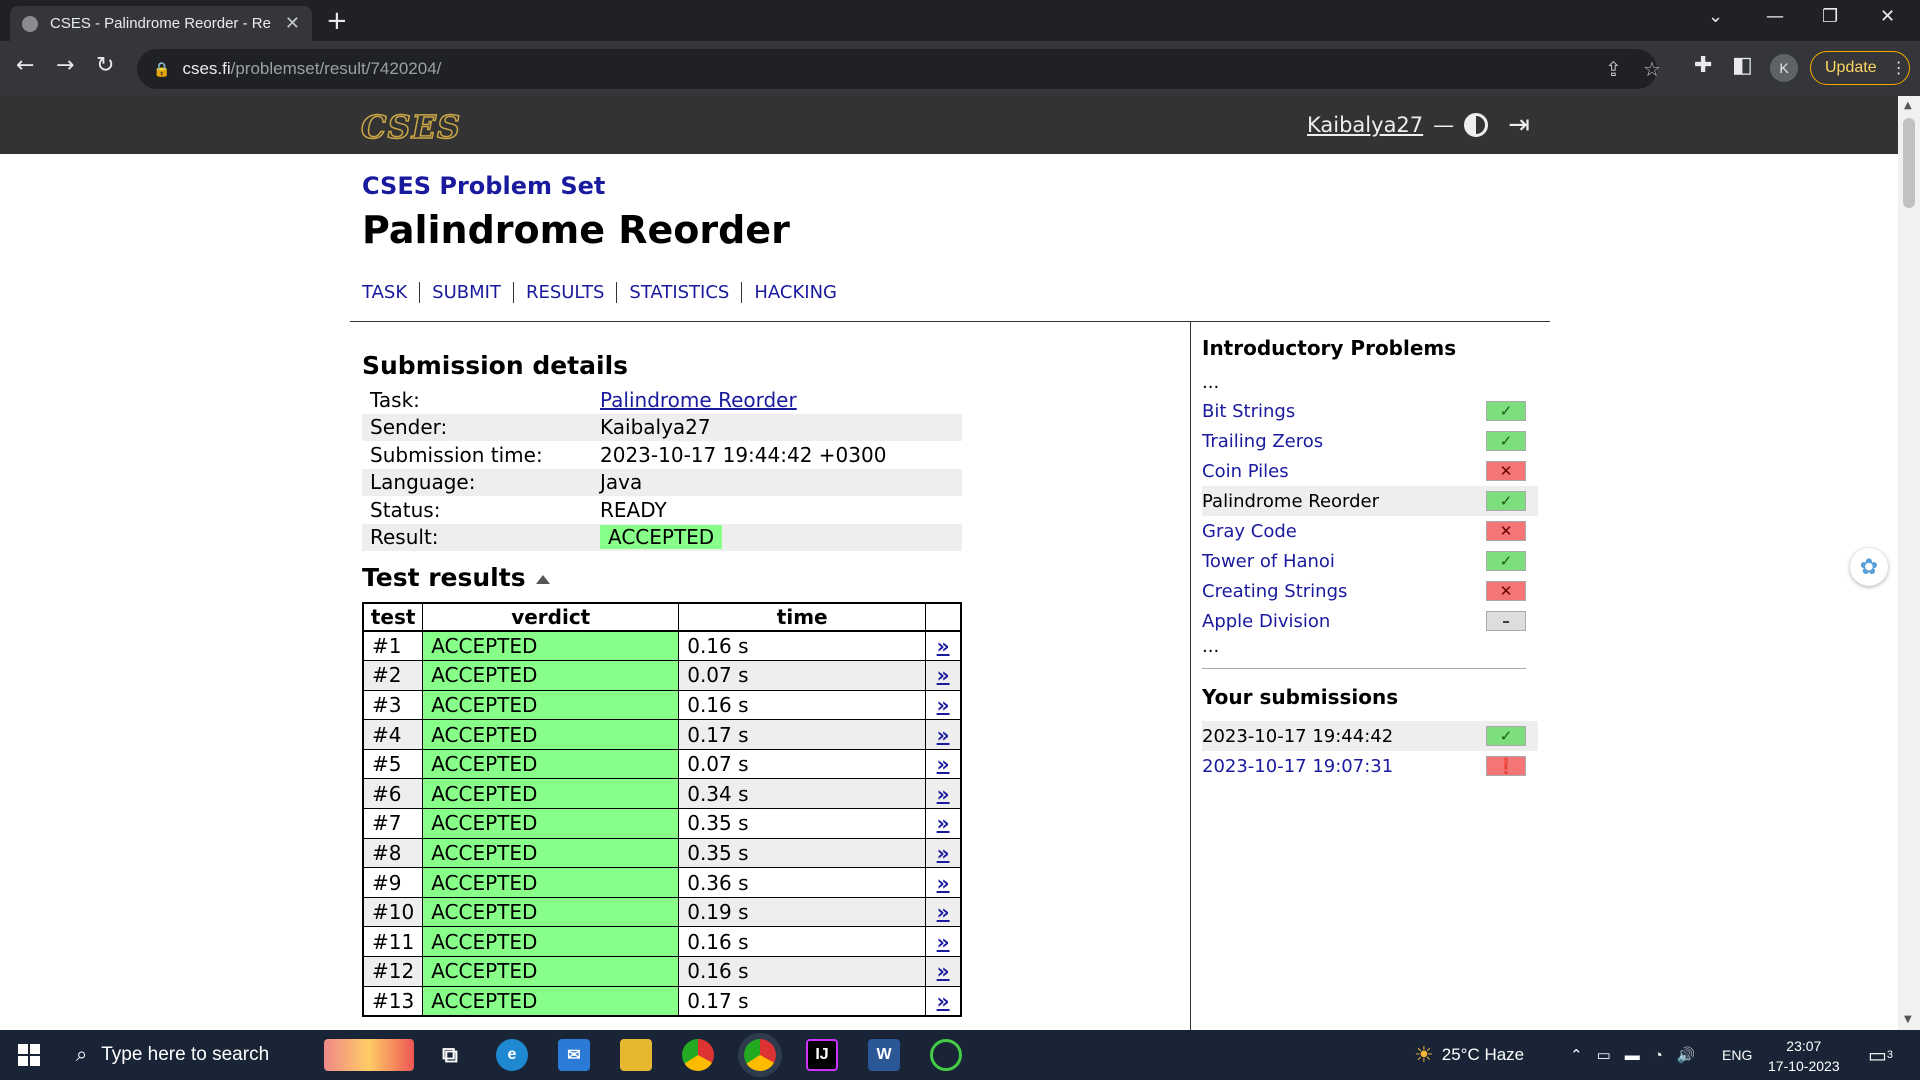 The image size is (1920, 1080). I want to click on assistant-extension-icon: ✿, so click(1869, 567).